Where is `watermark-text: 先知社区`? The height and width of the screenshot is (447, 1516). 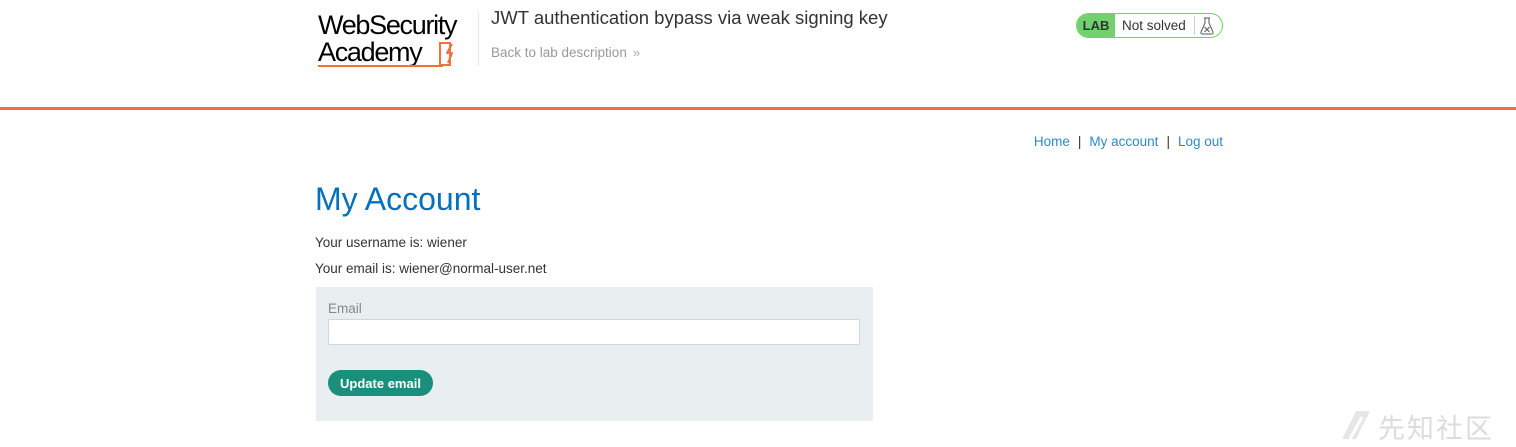 watermark-text: 先知社区 is located at coordinates (1436, 429).